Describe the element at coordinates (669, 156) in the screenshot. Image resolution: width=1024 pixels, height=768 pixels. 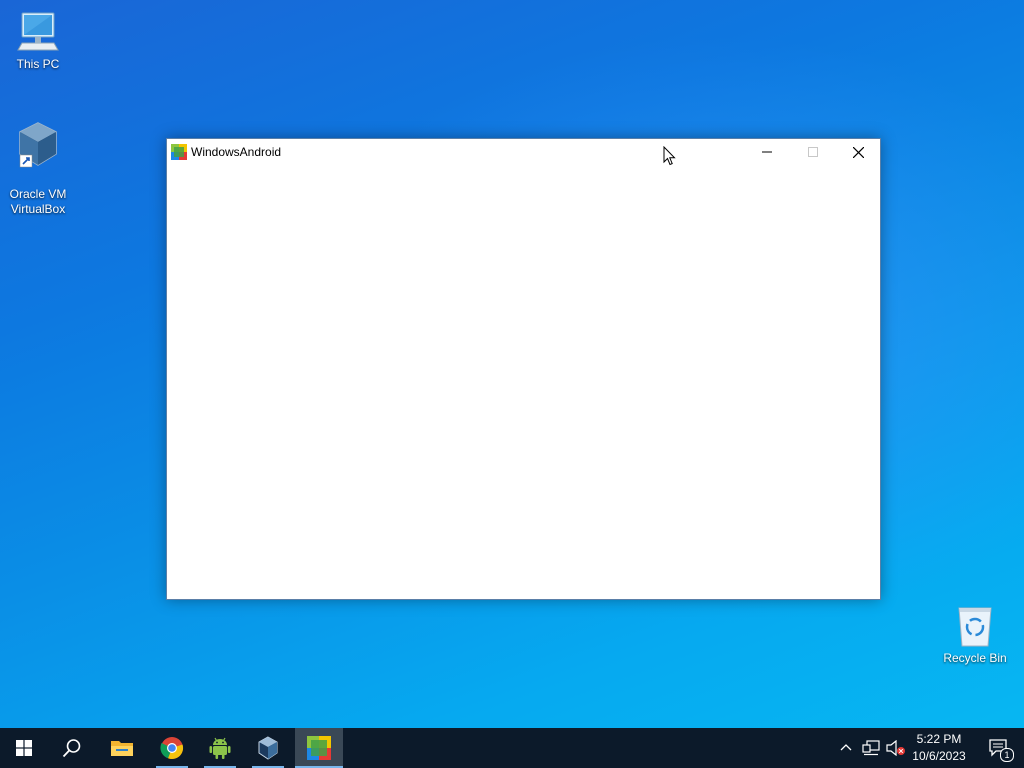
I see `mouse-cursor-icon` at that location.